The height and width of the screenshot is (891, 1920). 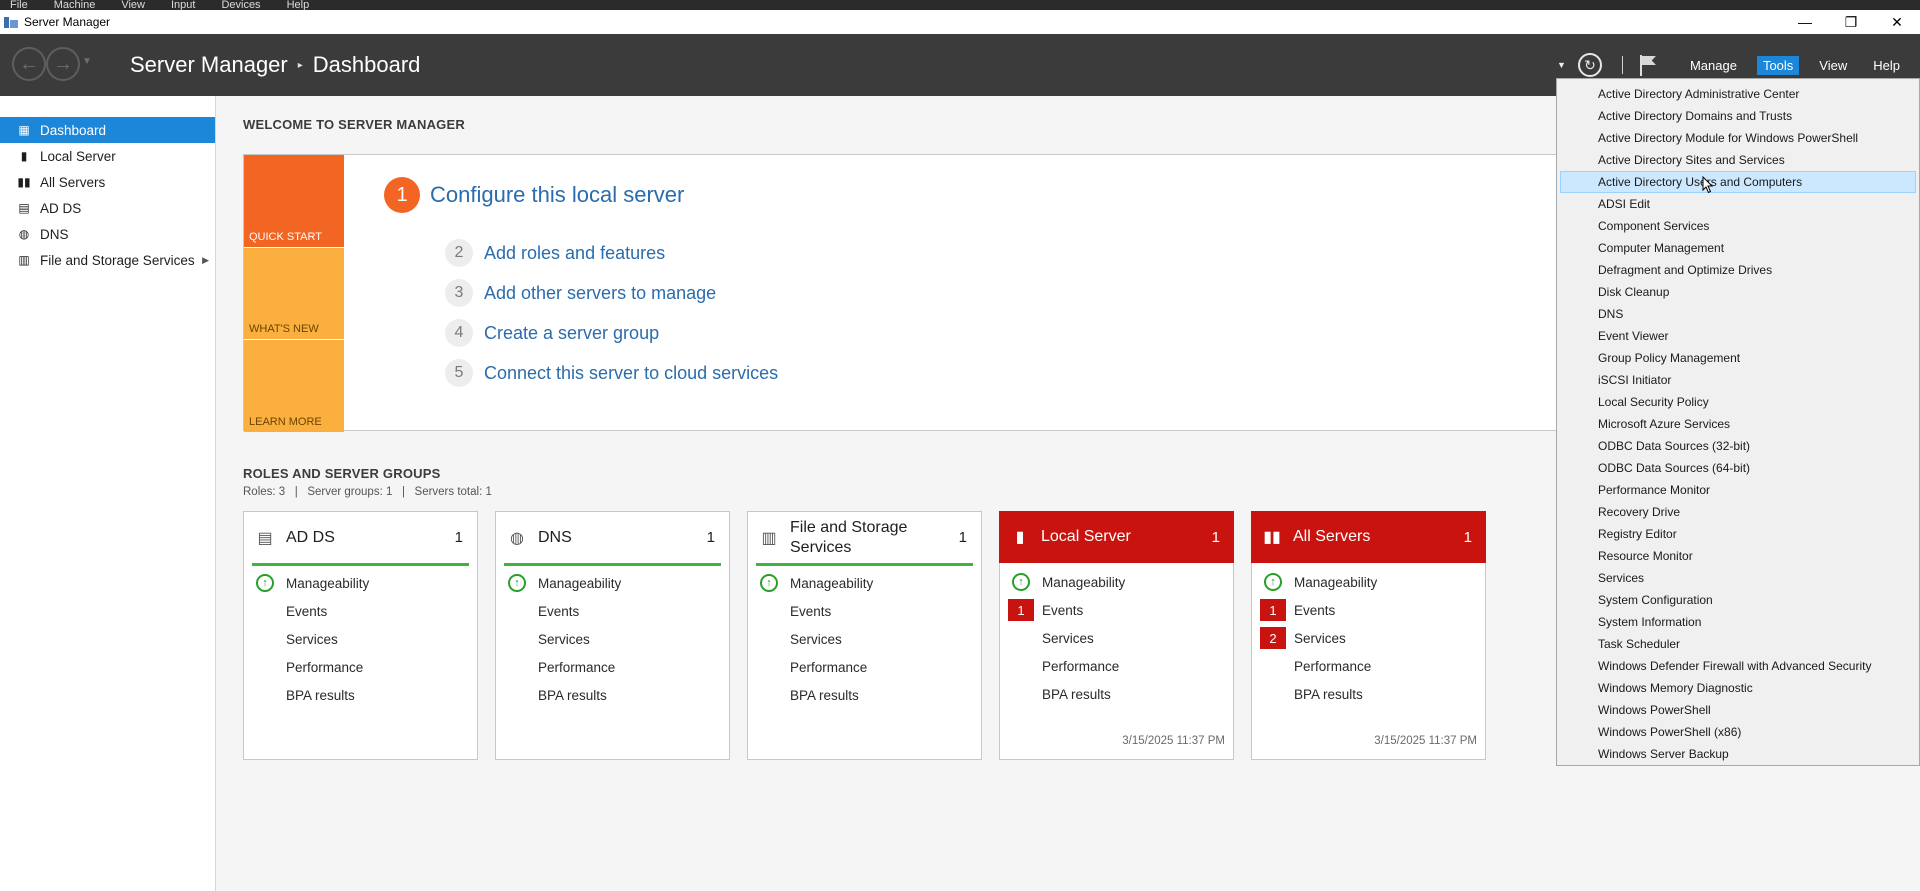 What do you see at coordinates (1738, 380) in the screenshot?
I see `tools-menu-item: iSCSI Initiator` at bounding box center [1738, 380].